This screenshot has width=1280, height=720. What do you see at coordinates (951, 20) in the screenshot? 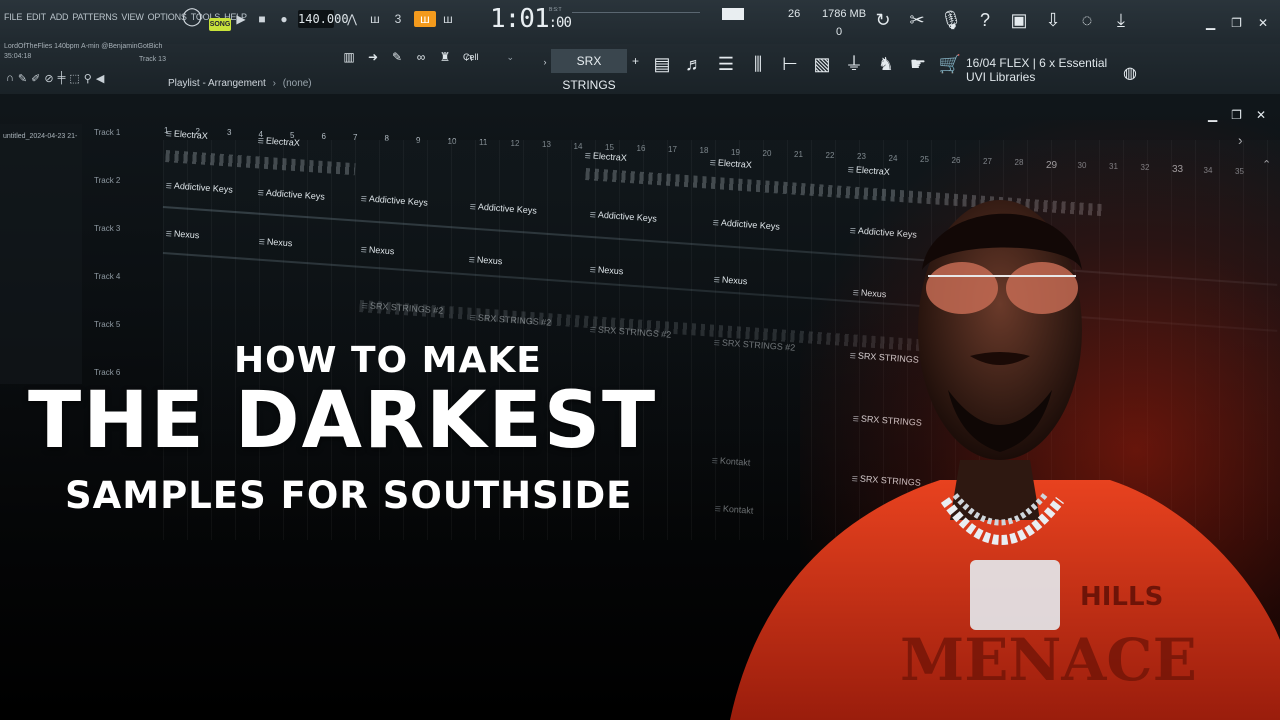
I see `microphone-icon: 🎙` at bounding box center [951, 20].